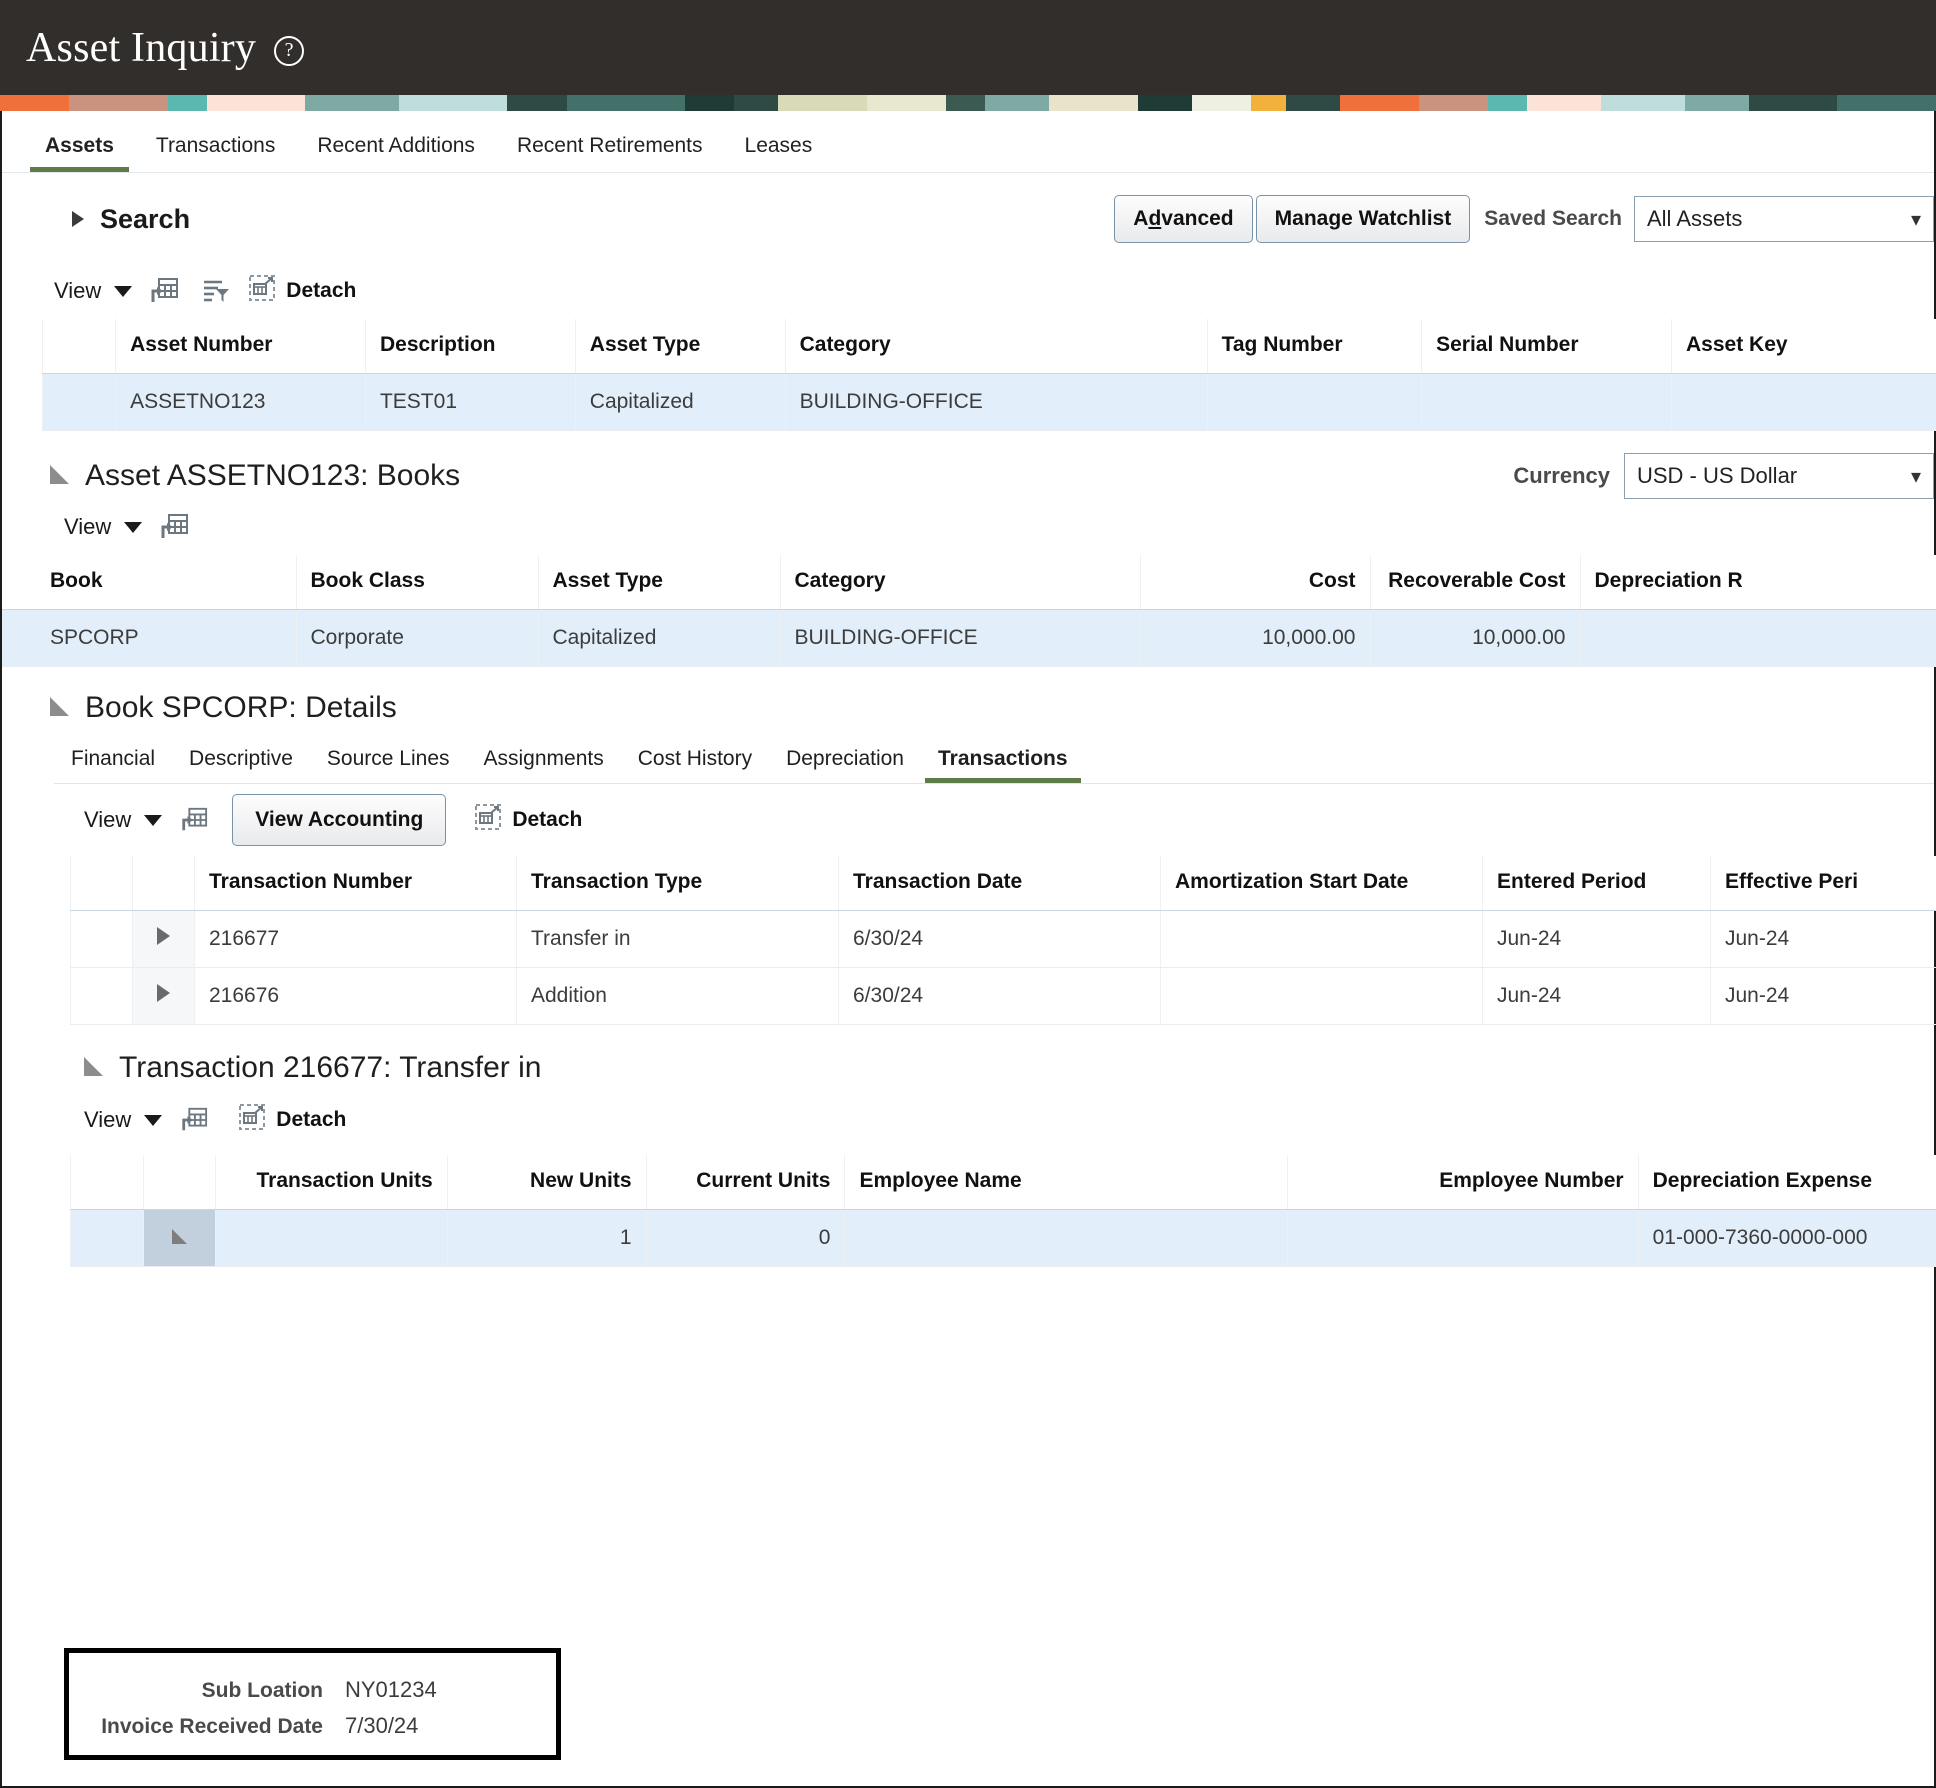  I want to click on tab-depreciation: Depreciation, so click(845, 765).